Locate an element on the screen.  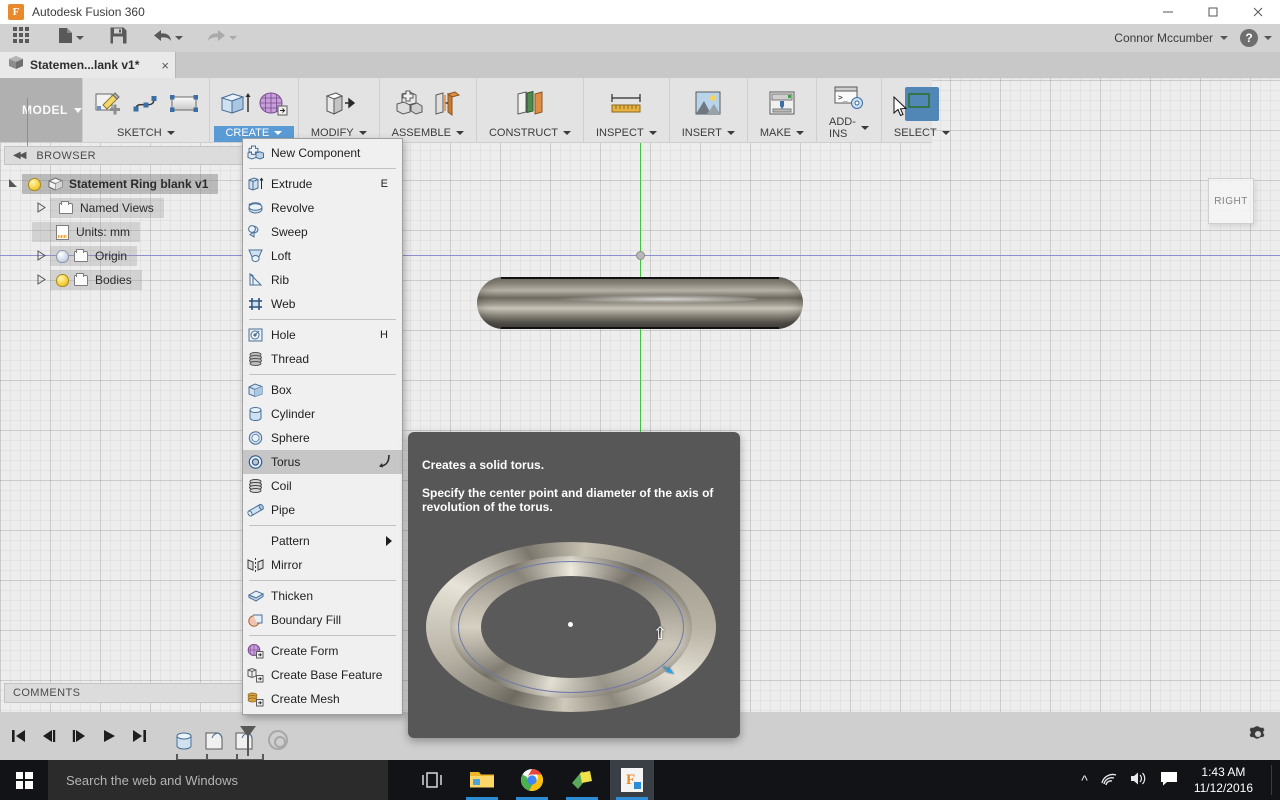
menu-item-cylinder: Cylinder is located at coordinates (322, 414).